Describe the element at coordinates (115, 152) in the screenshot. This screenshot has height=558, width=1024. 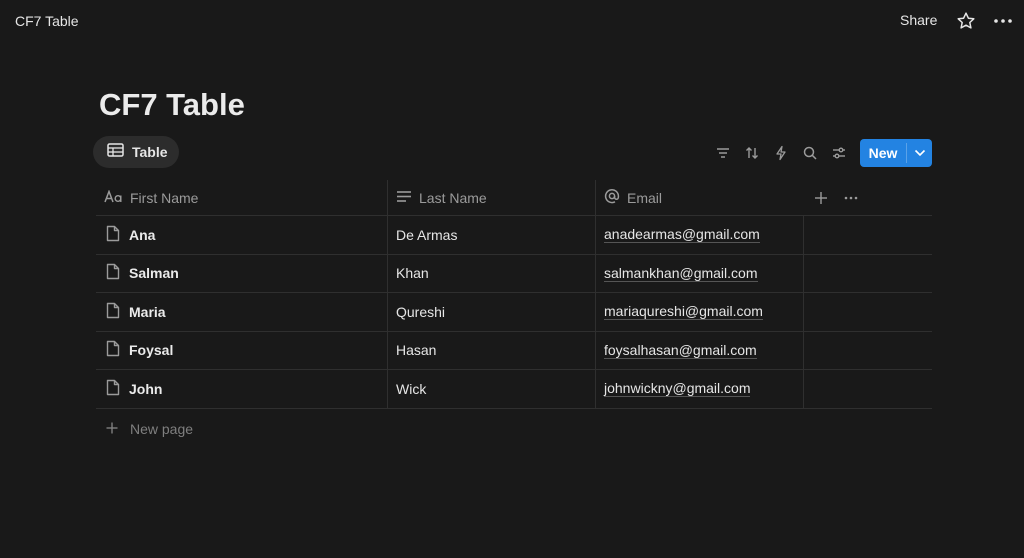
I see `table-icon` at that location.